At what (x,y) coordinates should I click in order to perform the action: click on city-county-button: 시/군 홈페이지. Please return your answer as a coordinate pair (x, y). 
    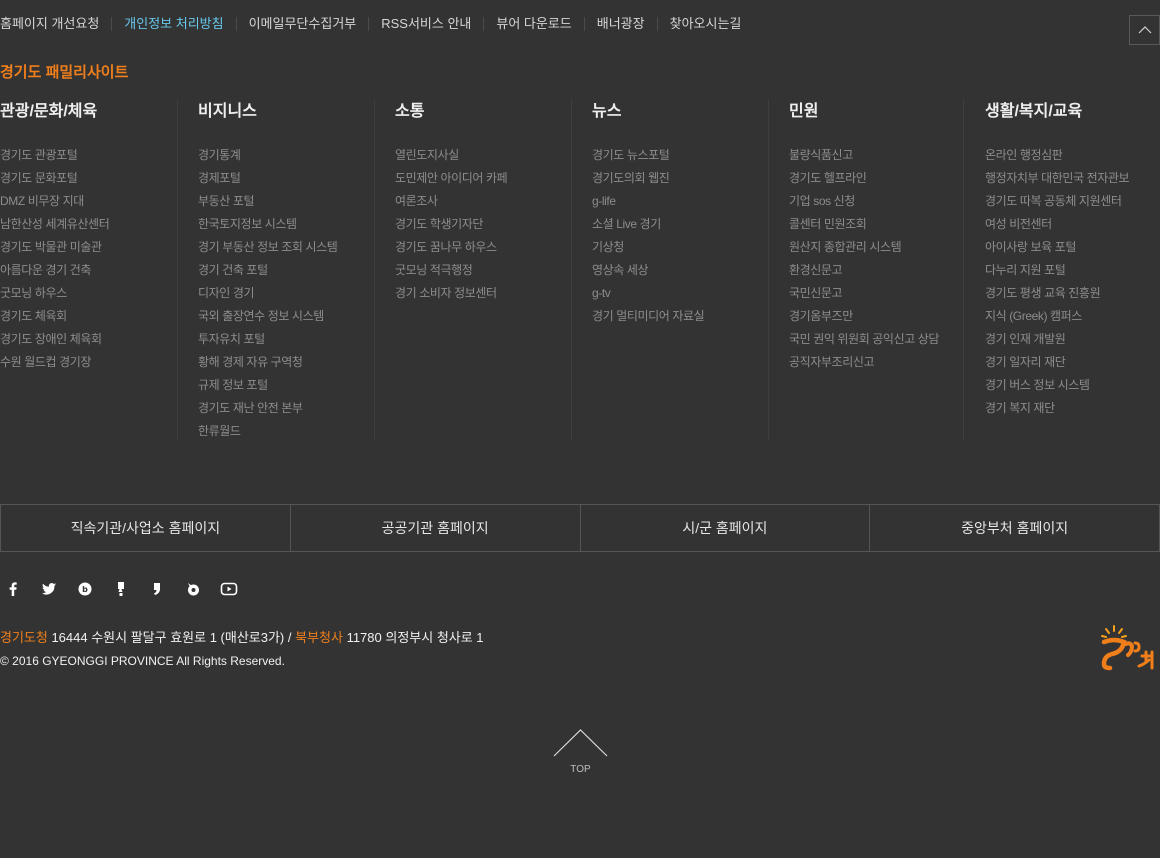
    Looking at the image, I should click on (724, 528).